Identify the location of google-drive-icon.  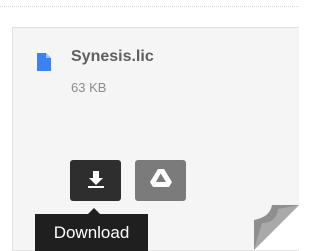
(160, 180).